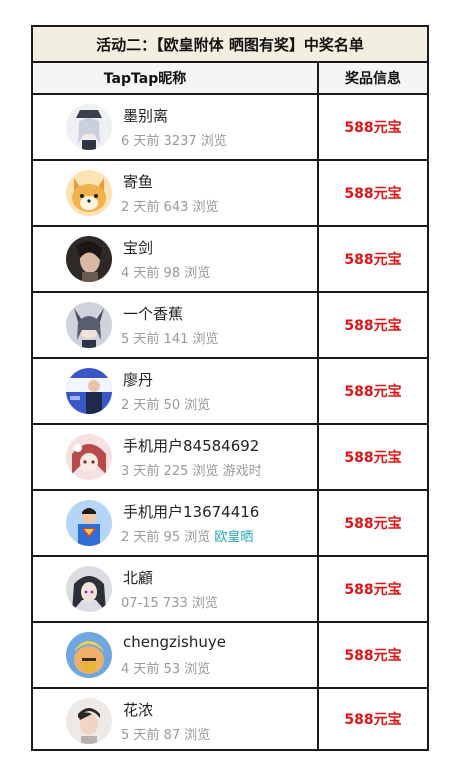 The width and height of the screenshot is (460, 774). What do you see at coordinates (89, 721) in the screenshot?
I see `boy-portrait-avatar-icon` at bounding box center [89, 721].